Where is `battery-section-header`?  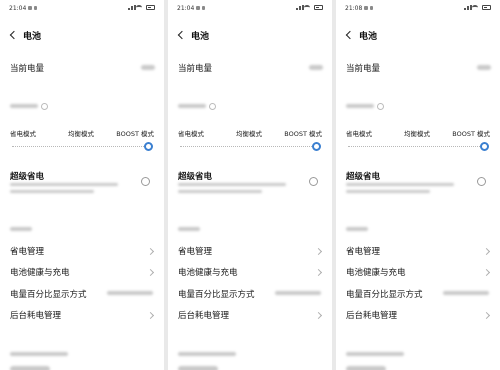
battery-section-header is located at coordinates (357, 229).